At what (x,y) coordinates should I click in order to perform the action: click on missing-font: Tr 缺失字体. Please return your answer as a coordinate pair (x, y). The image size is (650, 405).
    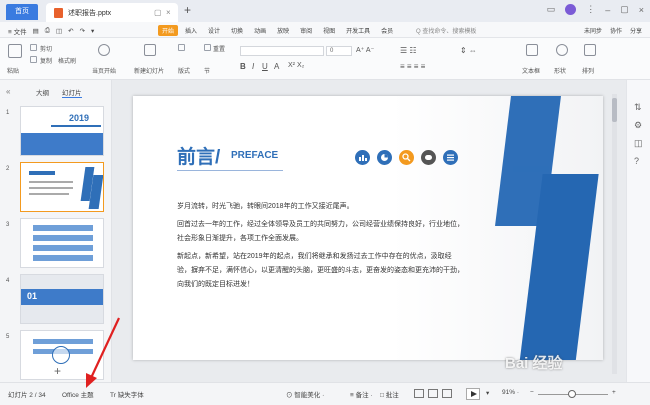
    Looking at the image, I should click on (127, 394).